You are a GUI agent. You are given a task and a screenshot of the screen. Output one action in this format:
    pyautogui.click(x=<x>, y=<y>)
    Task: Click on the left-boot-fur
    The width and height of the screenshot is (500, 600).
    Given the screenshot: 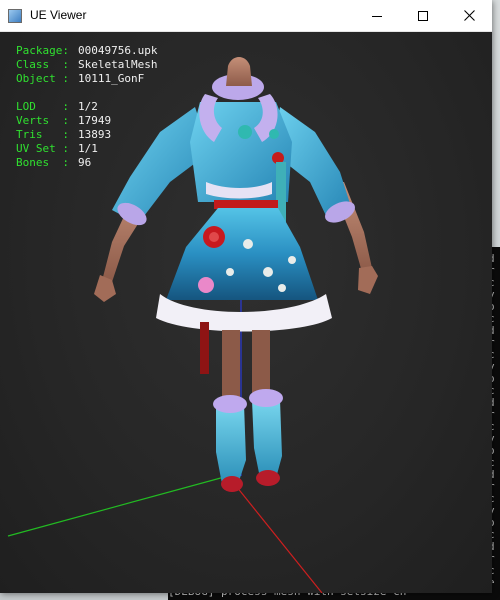 What is the action you would take?
    pyautogui.click(x=230, y=404)
    